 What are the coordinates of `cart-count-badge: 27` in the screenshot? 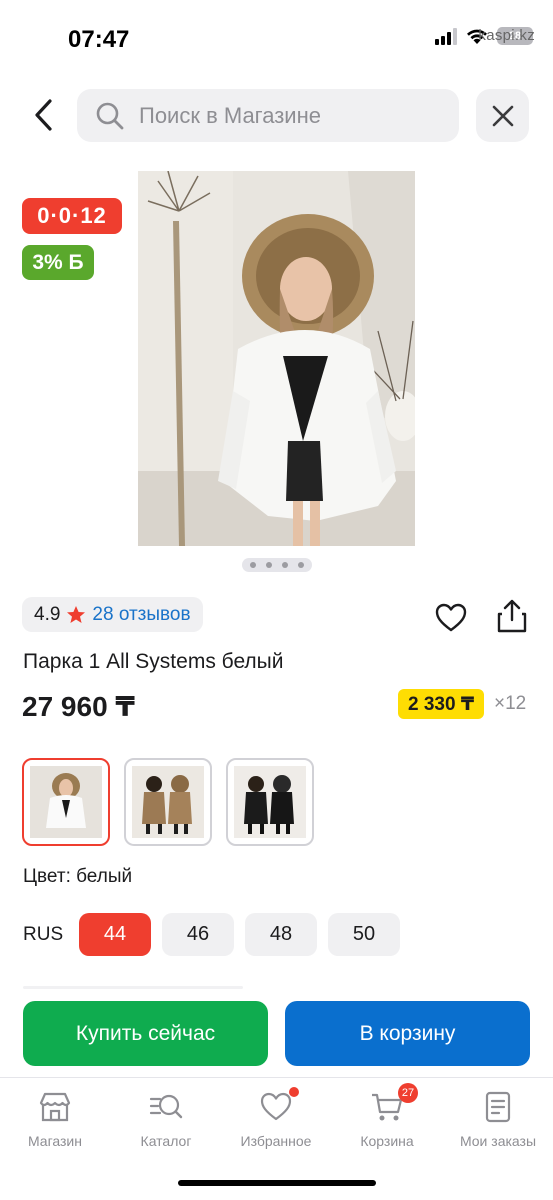 It's located at (408, 1093).